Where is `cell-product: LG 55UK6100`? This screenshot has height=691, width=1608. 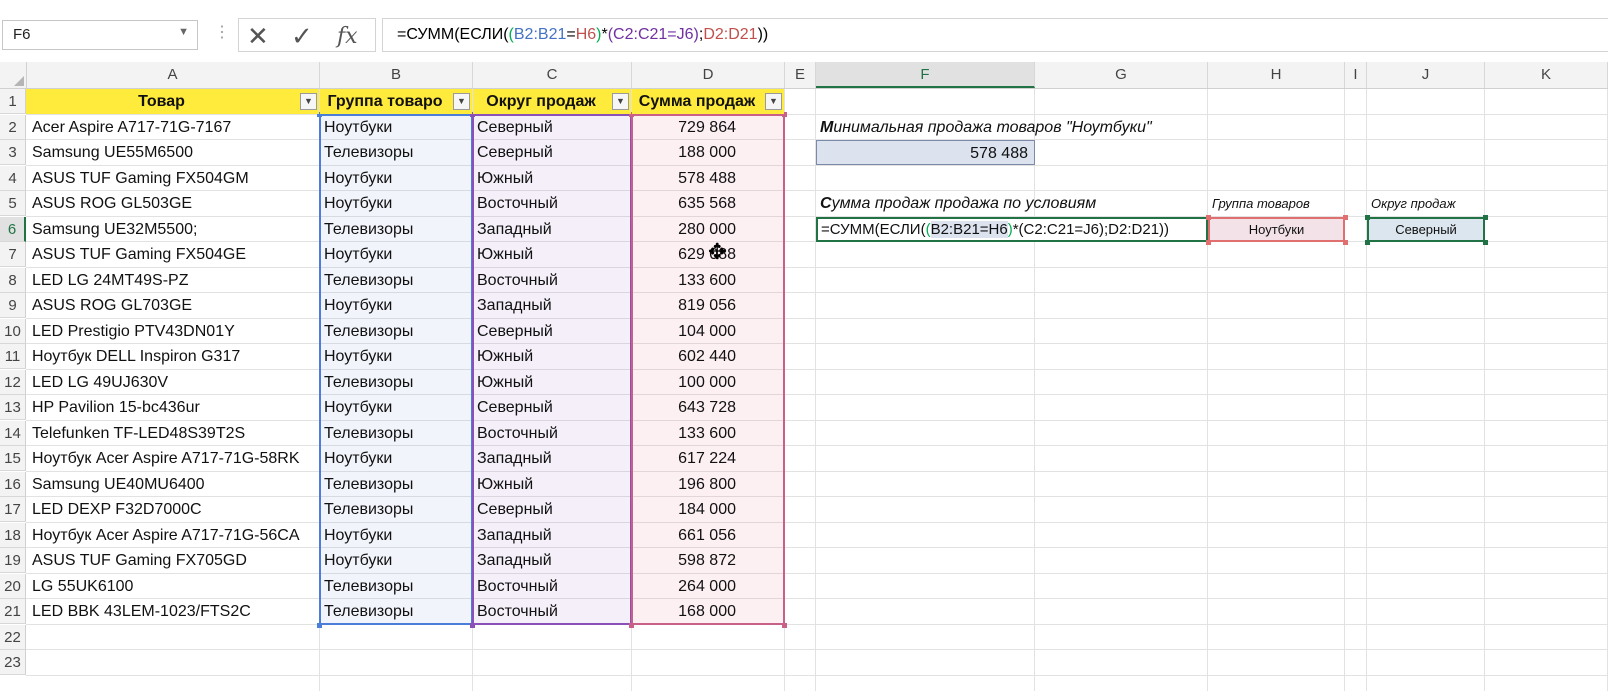 cell-product: LG 55UK6100 is located at coordinates (172, 586).